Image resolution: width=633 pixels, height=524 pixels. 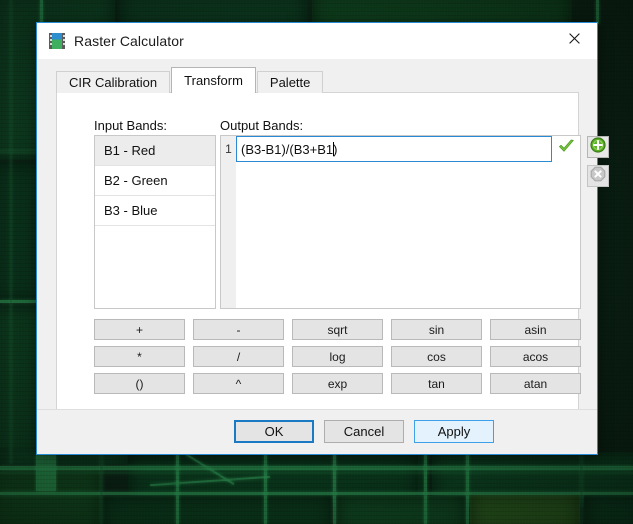 What do you see at coordinates (436, 329) in the screenshot?
I see `operator-button-sin: sin` at bounding box center [436, 329].